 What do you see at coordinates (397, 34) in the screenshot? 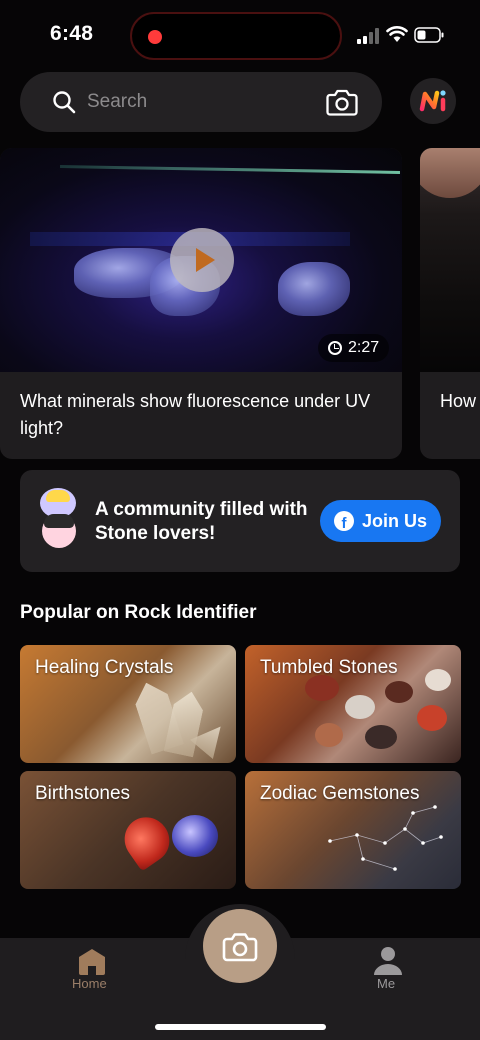
I see `wifi-icon` at bounding box center [397, 34].